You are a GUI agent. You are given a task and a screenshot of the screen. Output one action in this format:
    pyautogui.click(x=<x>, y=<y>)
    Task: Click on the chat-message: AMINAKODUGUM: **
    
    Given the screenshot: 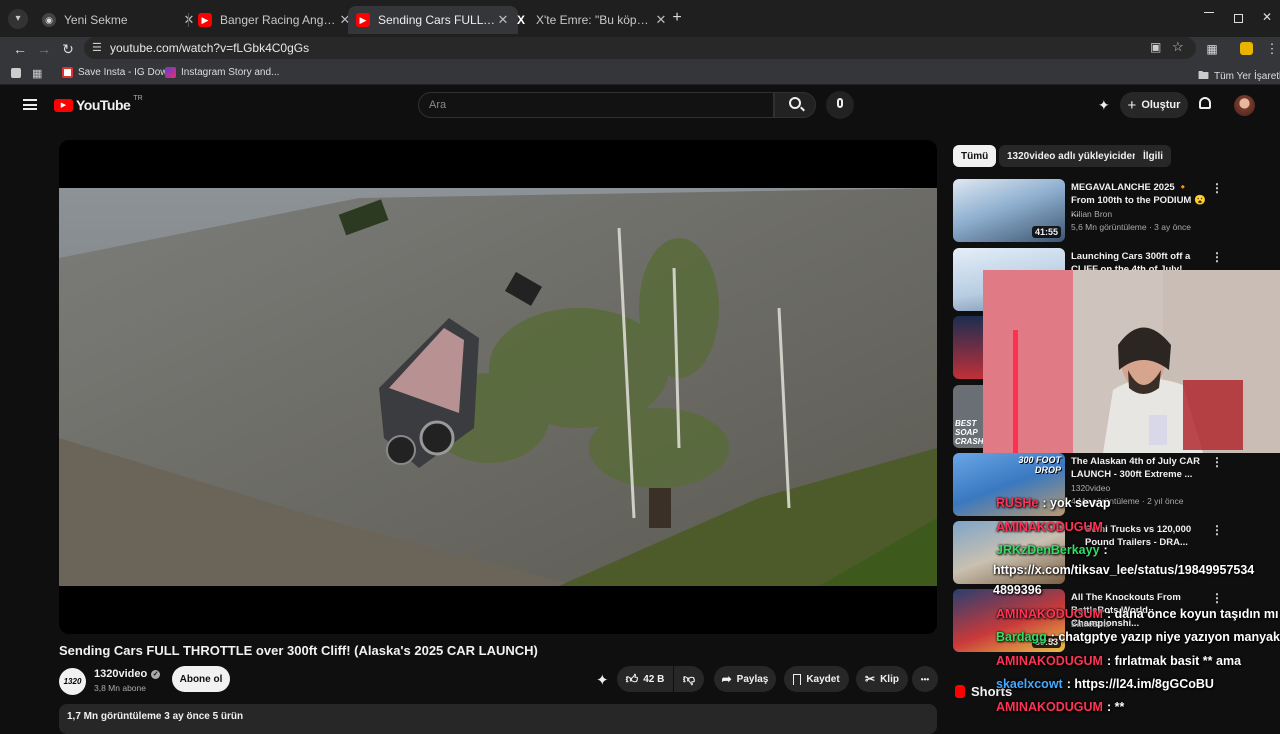 What is the action you would take?
    pyautogui.click(x=1060, y=707)
    